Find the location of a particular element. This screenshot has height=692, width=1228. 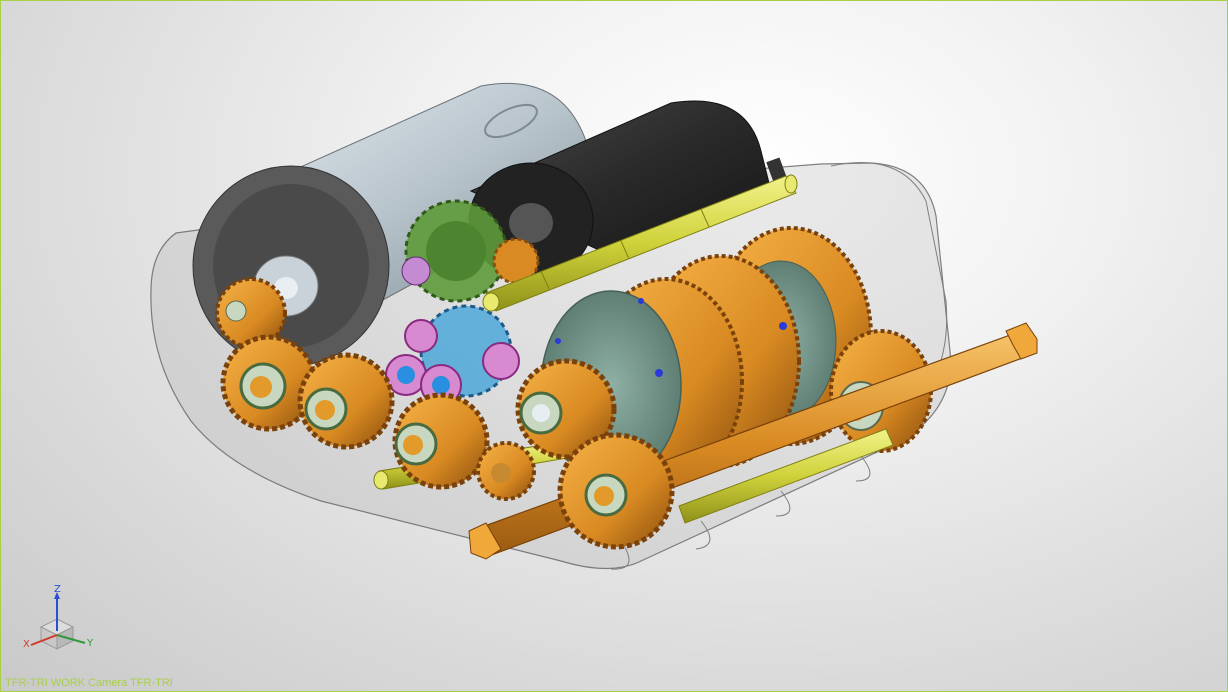

triad-y-label: Y is located at coordinates (90, 643).